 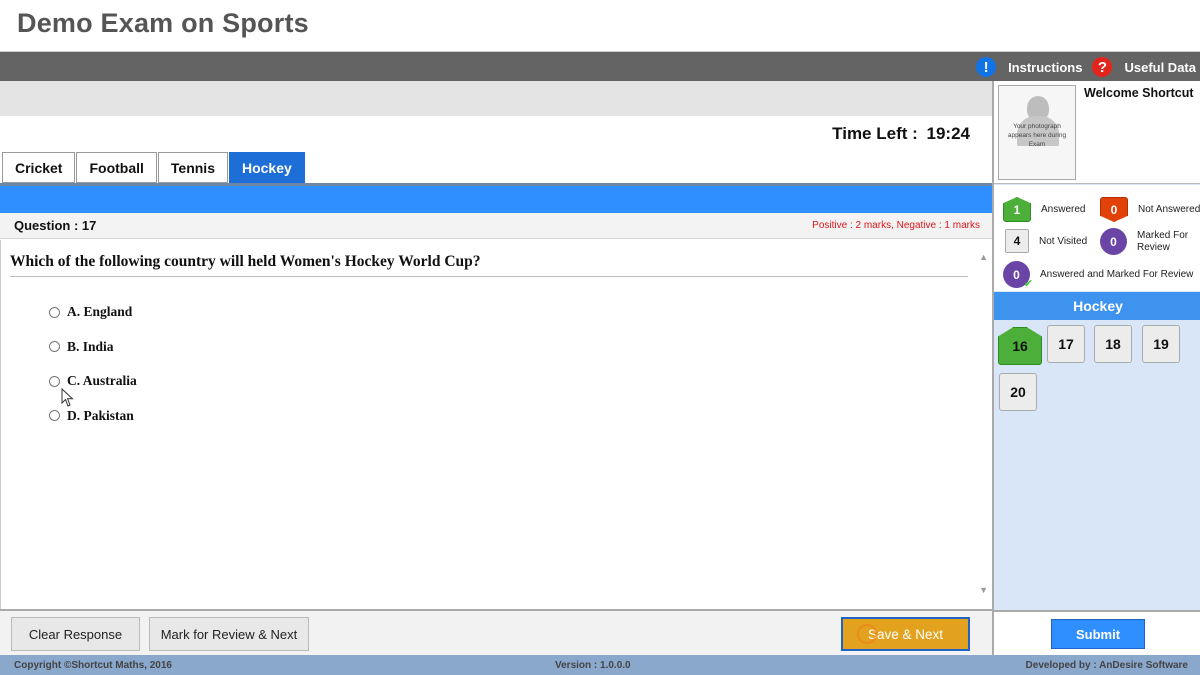 I want to click on legend-not-visited: 4 Not Visited, so click(x=1046, y=241).